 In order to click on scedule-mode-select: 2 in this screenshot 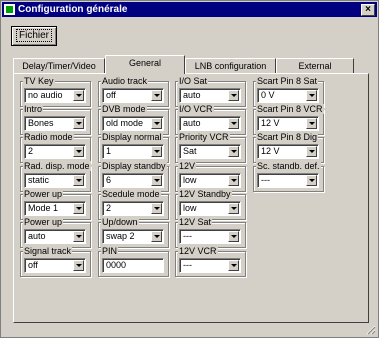, I will do `click(133, 208)`.